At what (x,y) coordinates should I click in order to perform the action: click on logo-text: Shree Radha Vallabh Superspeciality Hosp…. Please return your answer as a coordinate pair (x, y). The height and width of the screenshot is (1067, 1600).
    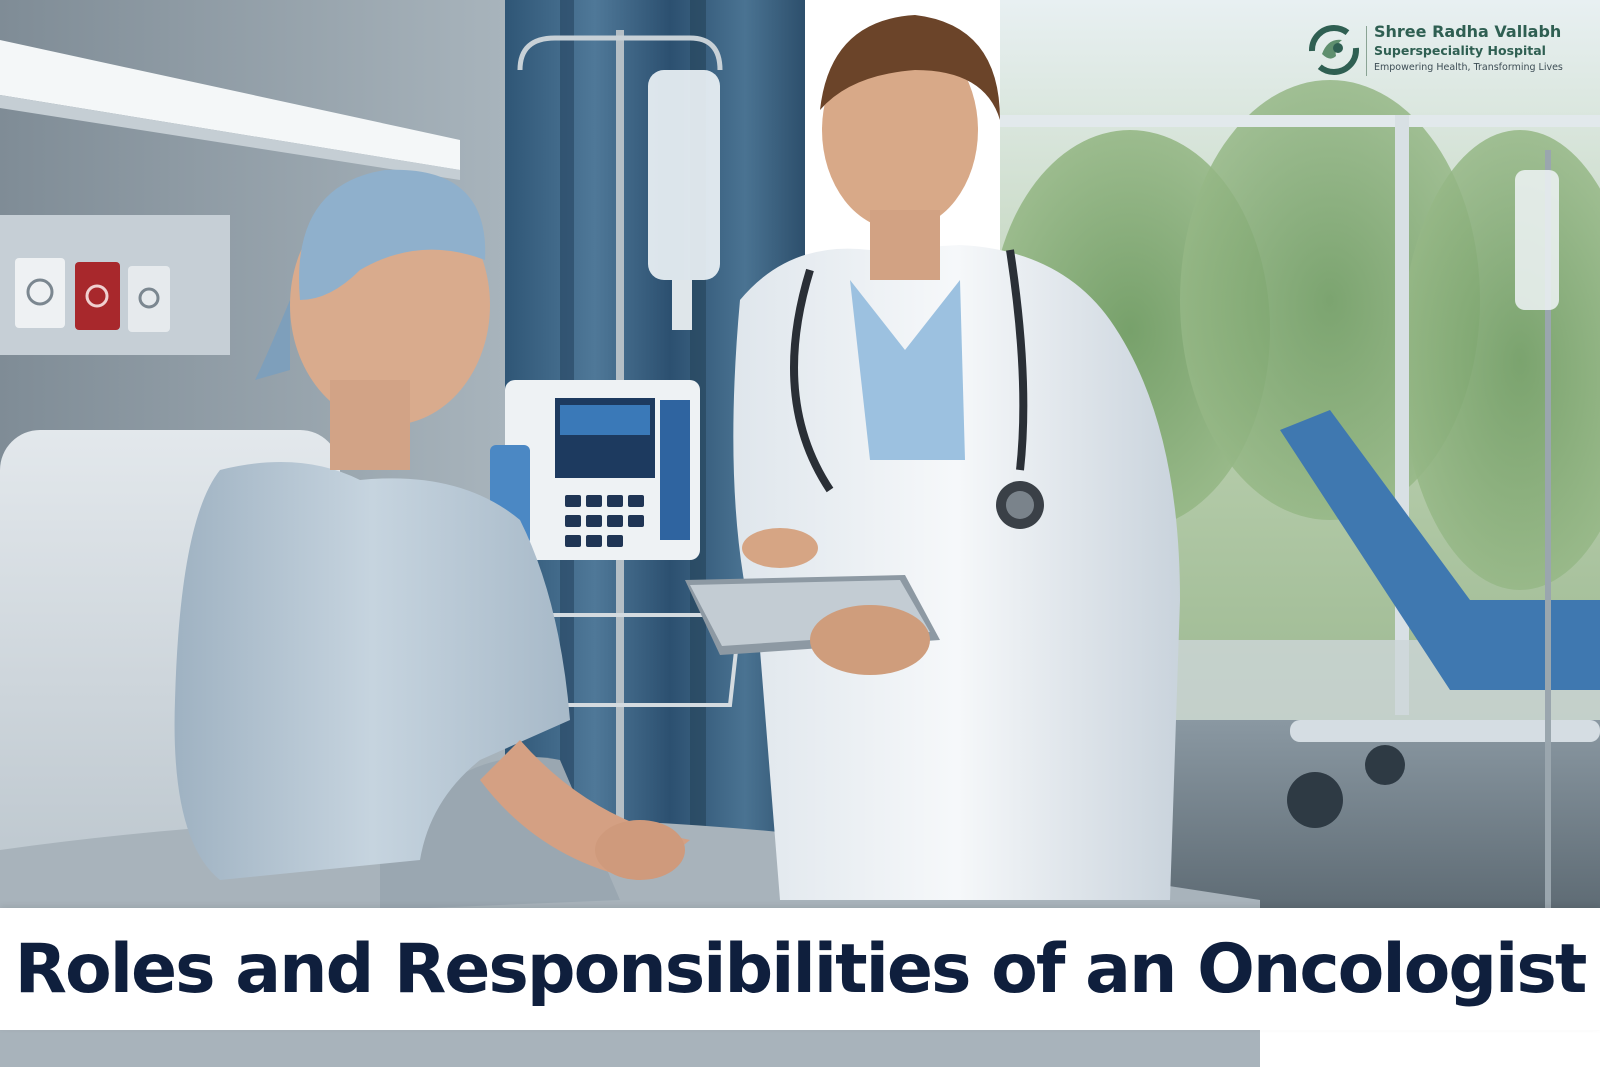
    Looking at the image, I should click on (1484, 48).